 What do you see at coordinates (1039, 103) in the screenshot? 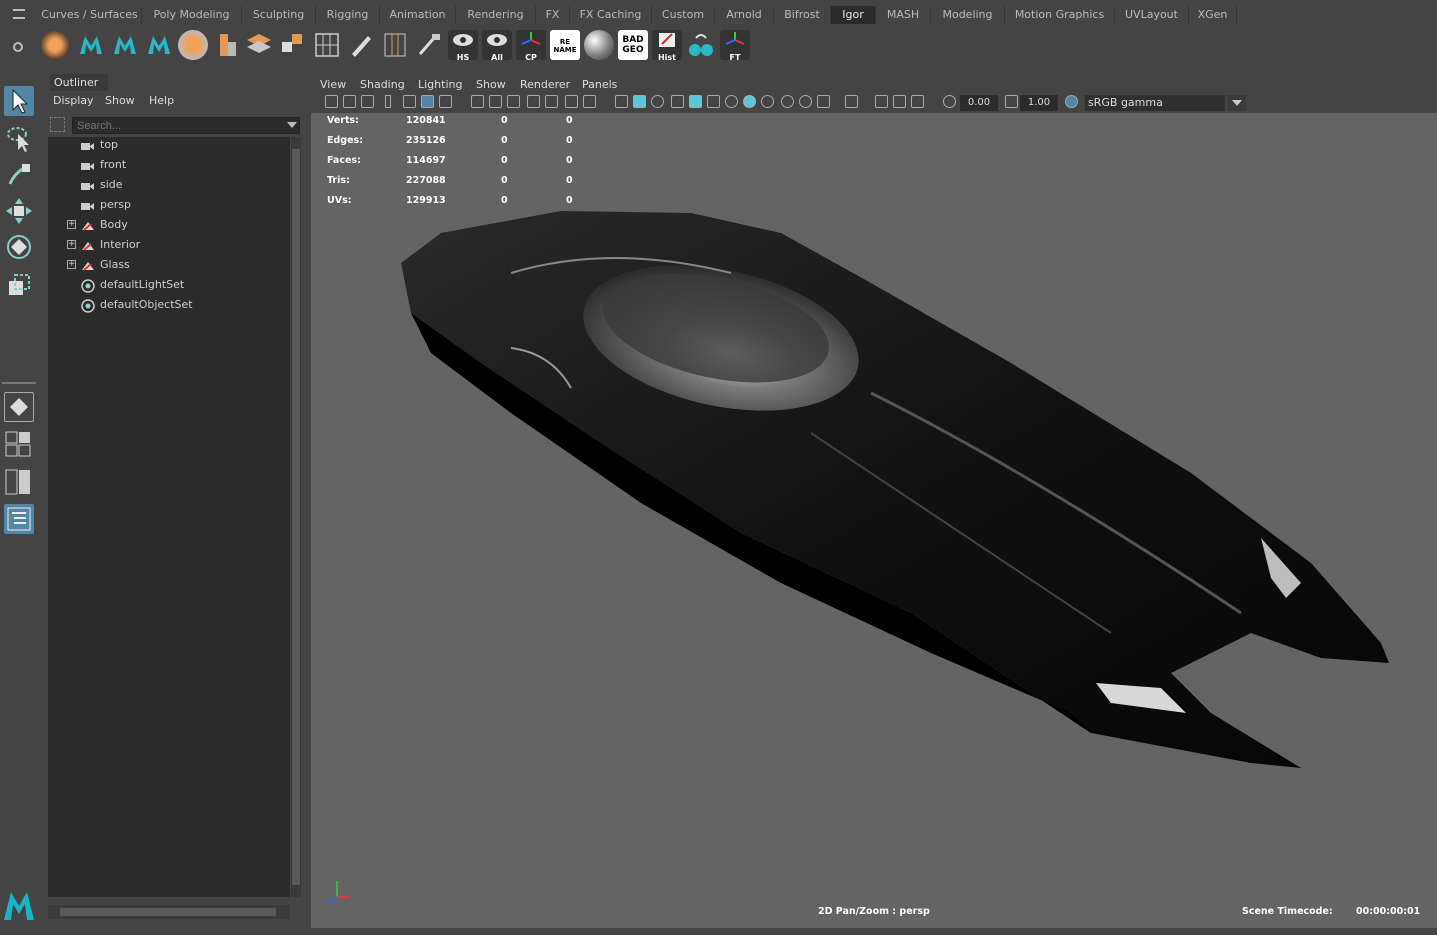
I see `gamma-field: 1.00` at bounding box center [1039, 103].